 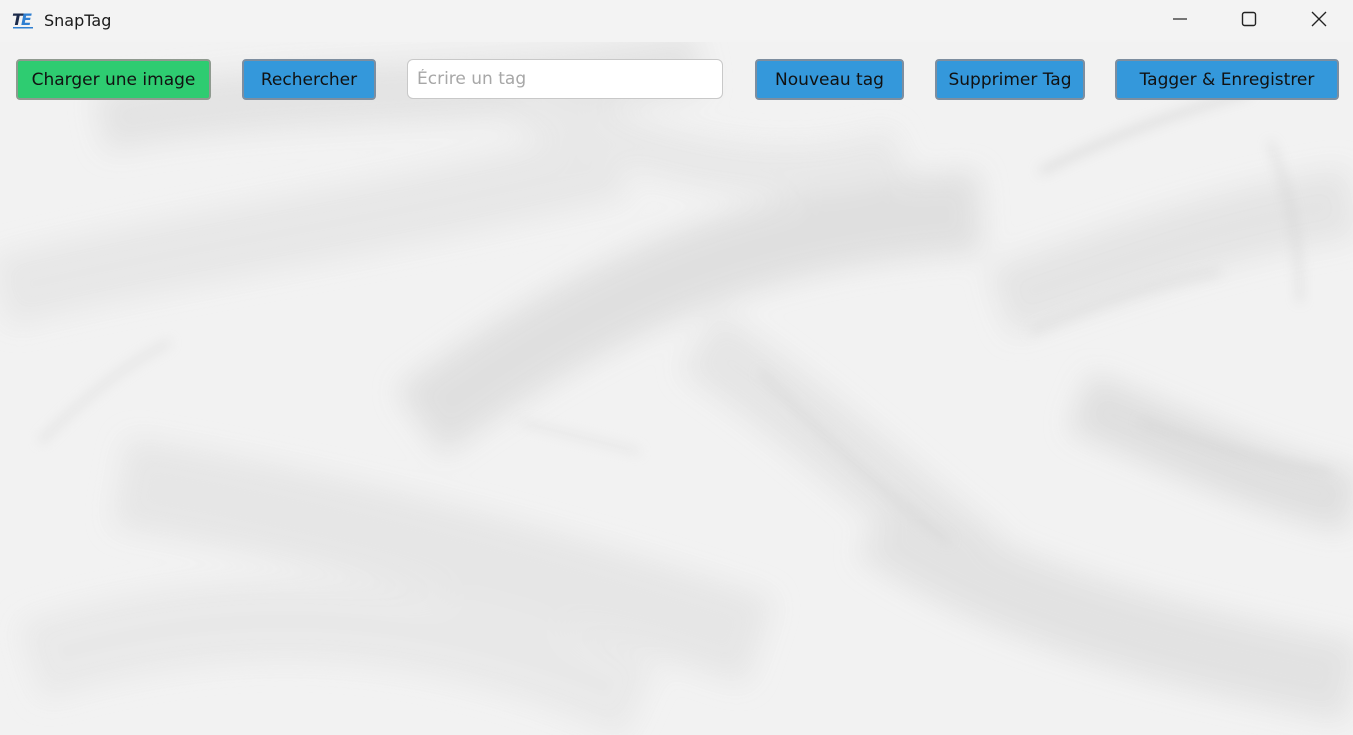 What do you see at coordinates (565, 79) in the screenshot?
I see `tag-input` at bounding box center [565, 79].